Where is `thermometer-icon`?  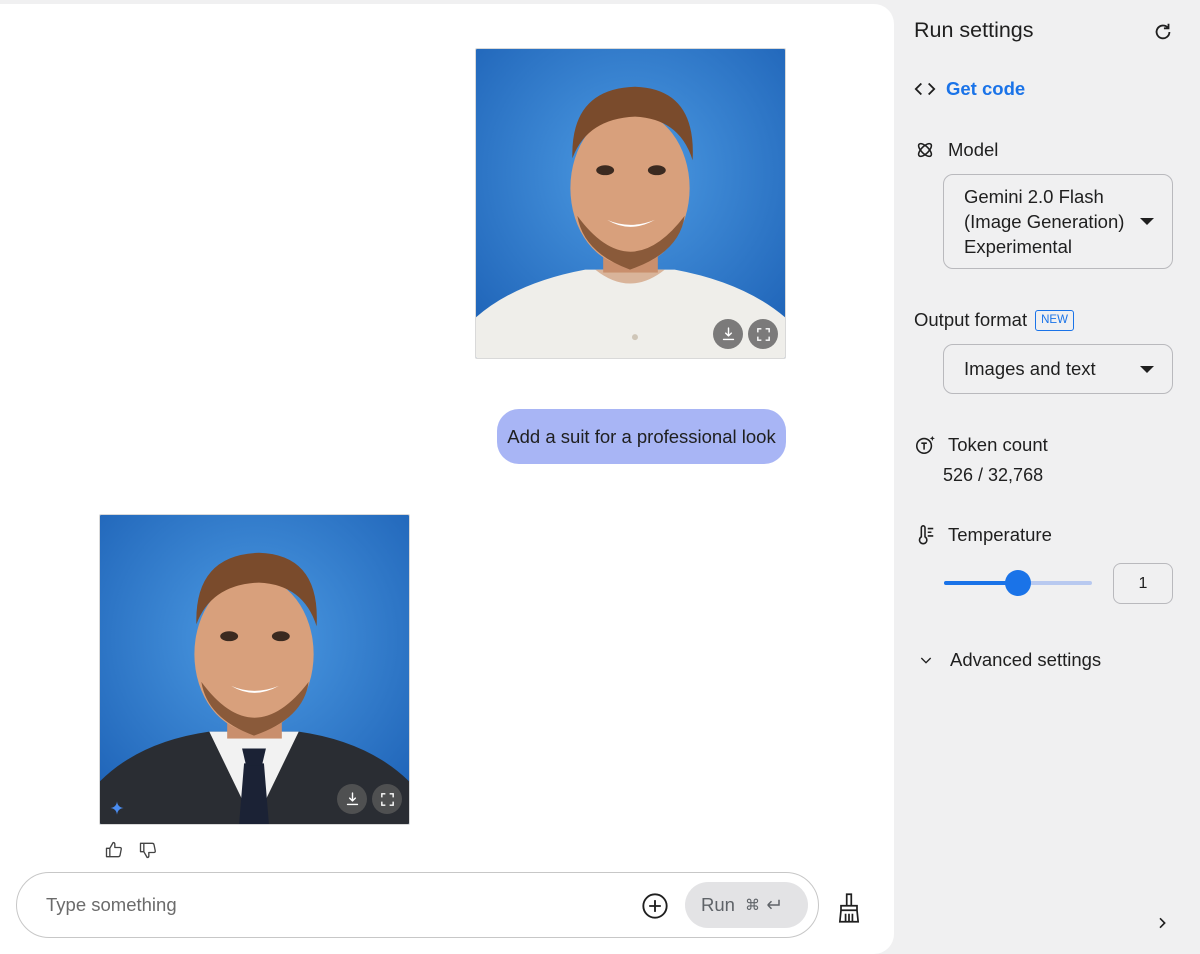
thermometer-icon is located at coordinates (926, 535).